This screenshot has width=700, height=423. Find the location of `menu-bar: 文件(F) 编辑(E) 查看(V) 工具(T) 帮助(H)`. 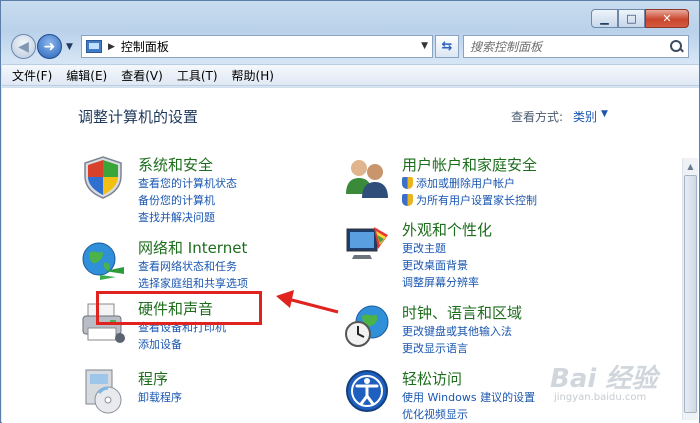

menu-bar: 文件(F) 编辑(E) 查看(V) 工具(T) 帮助(H) is located at coordinates (350, 75).